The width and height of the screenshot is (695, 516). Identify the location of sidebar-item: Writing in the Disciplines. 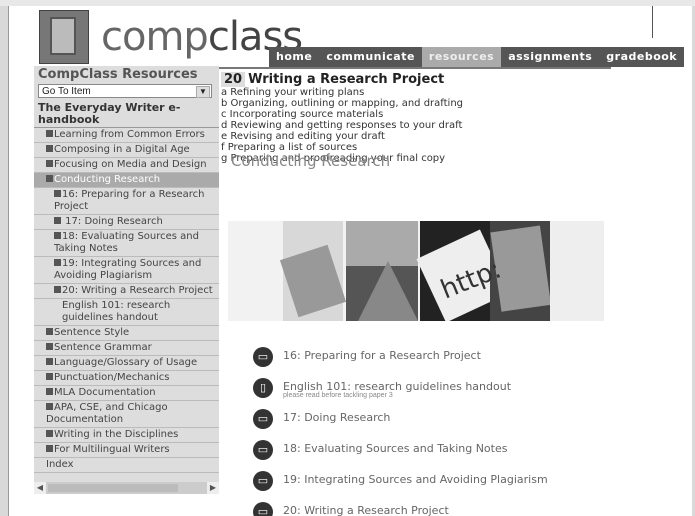
(126, 435).